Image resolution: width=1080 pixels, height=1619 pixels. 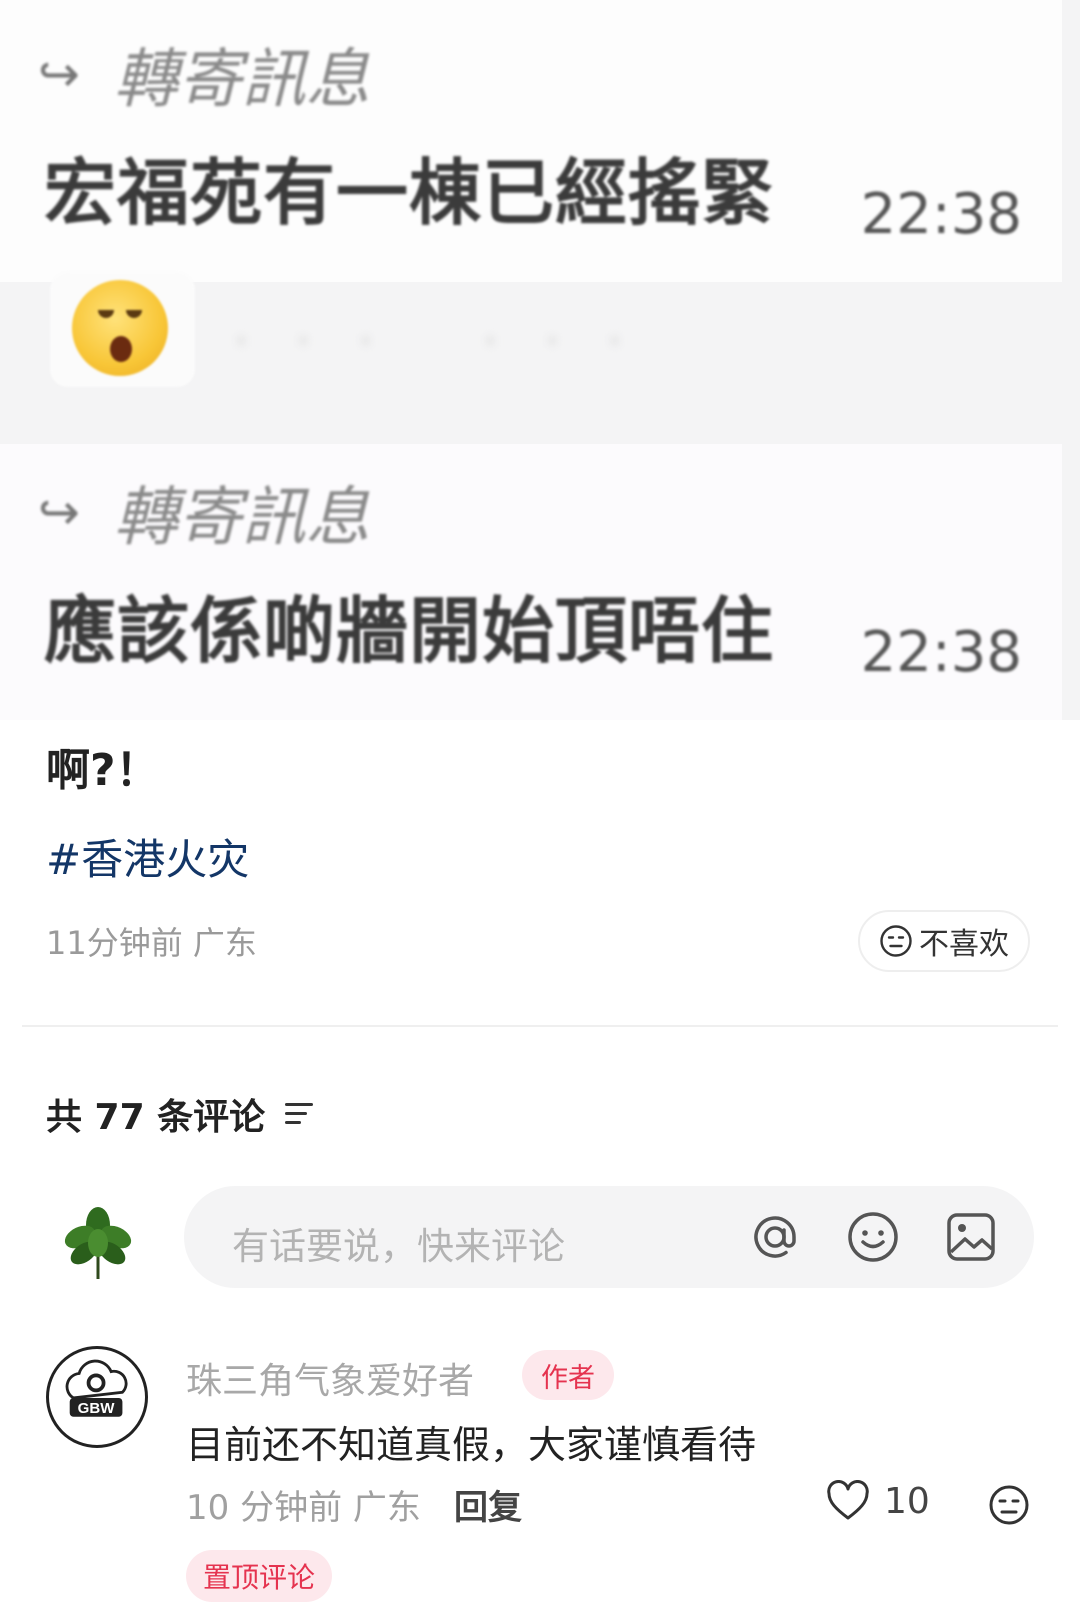 What do you see at coordinates (330, 1378) in the screenshot?
I see `commenter-username: 珠三角气象爱好者` at bounding box center [330, 1378].